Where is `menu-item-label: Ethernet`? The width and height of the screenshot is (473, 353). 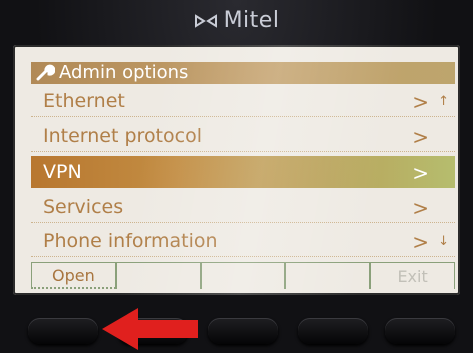 menu-item-label: Ethernet is located at coordinates (84, 100).